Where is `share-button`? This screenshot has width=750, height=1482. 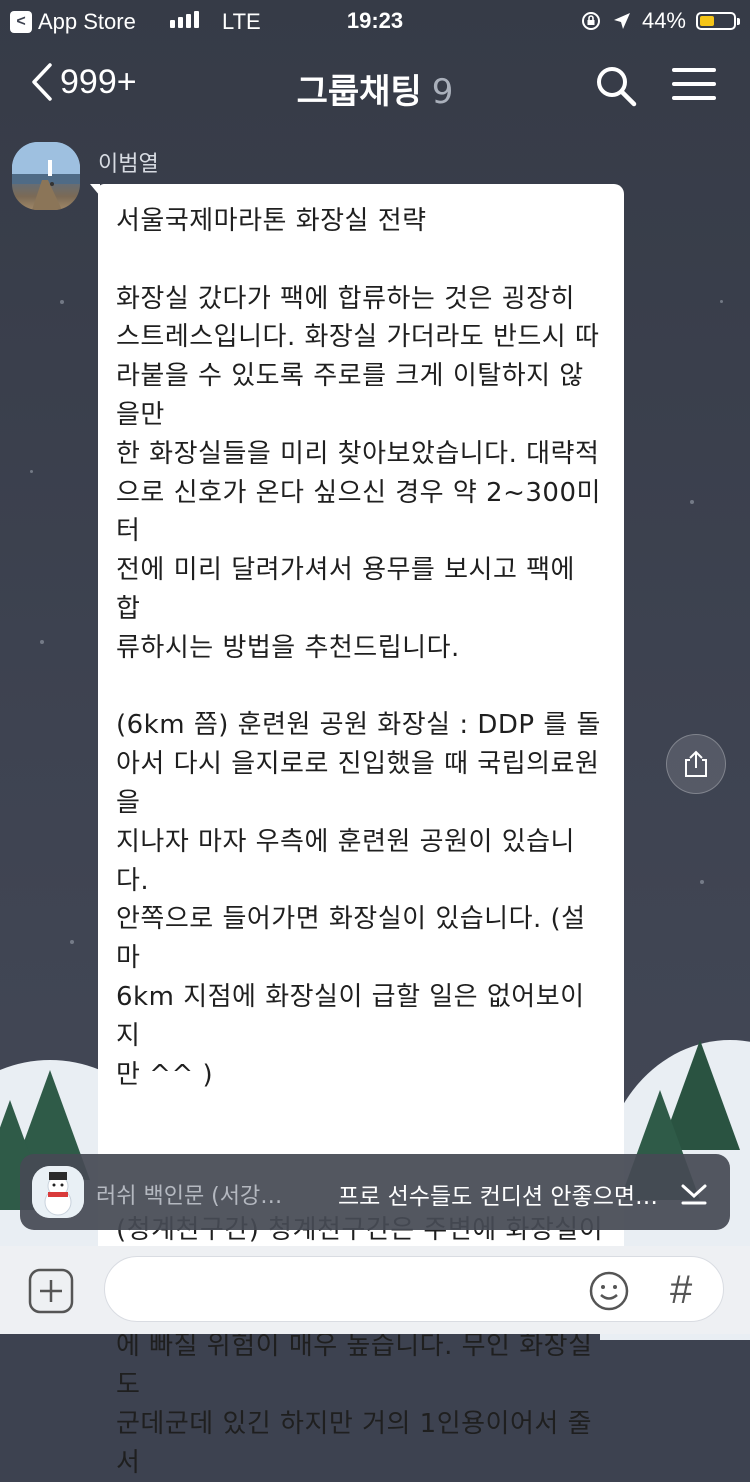
share-button is located at coordinates (696, 764).